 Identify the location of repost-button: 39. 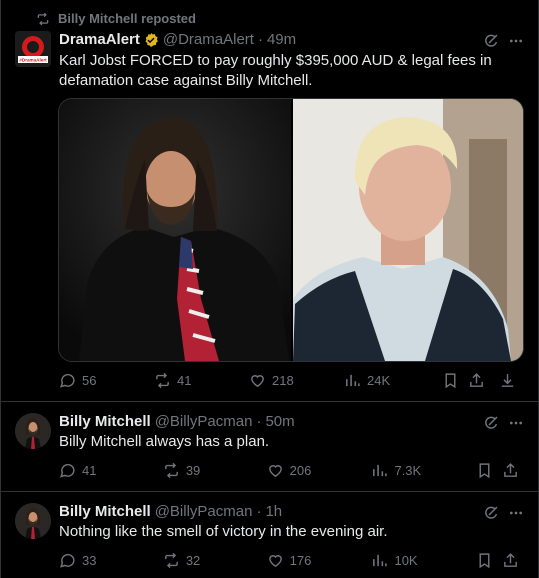
(215, 470).